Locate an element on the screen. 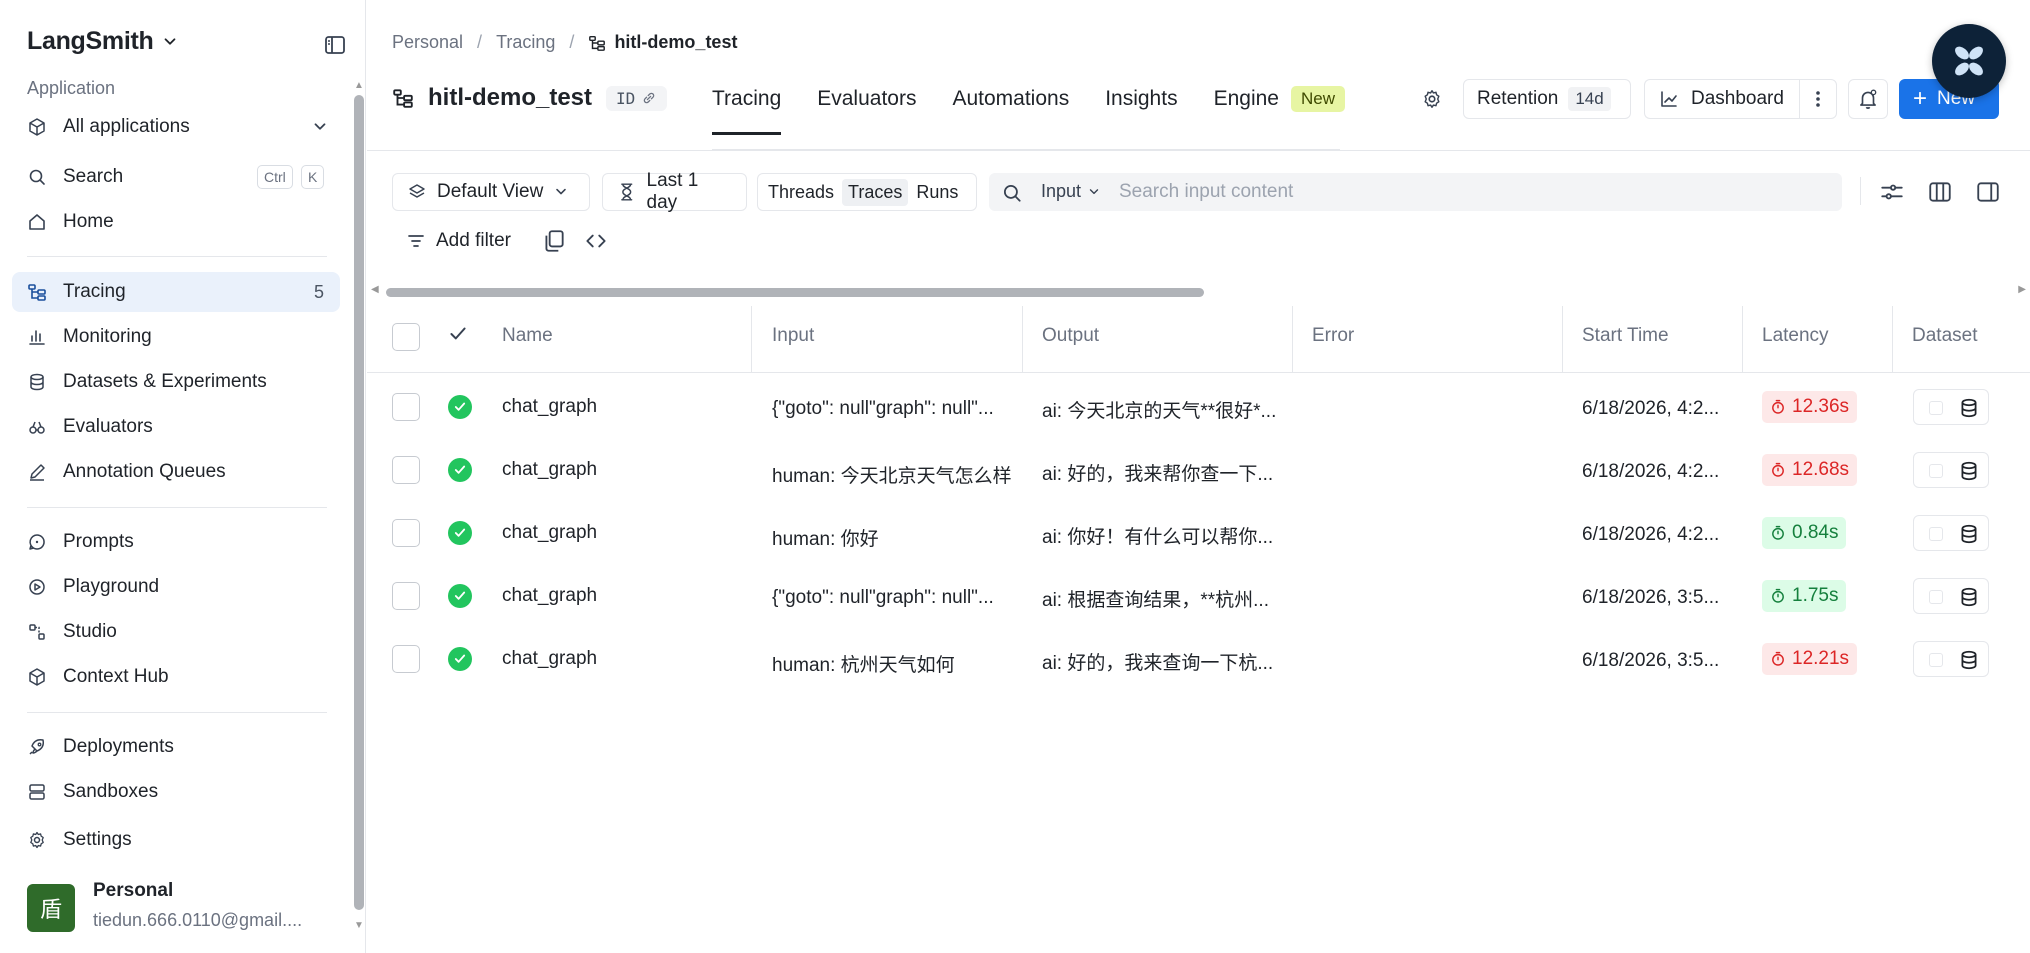 The height and width of the screenshot is (953, 2030). sidebar-toggle-icon is located at coordinates (335, 45).